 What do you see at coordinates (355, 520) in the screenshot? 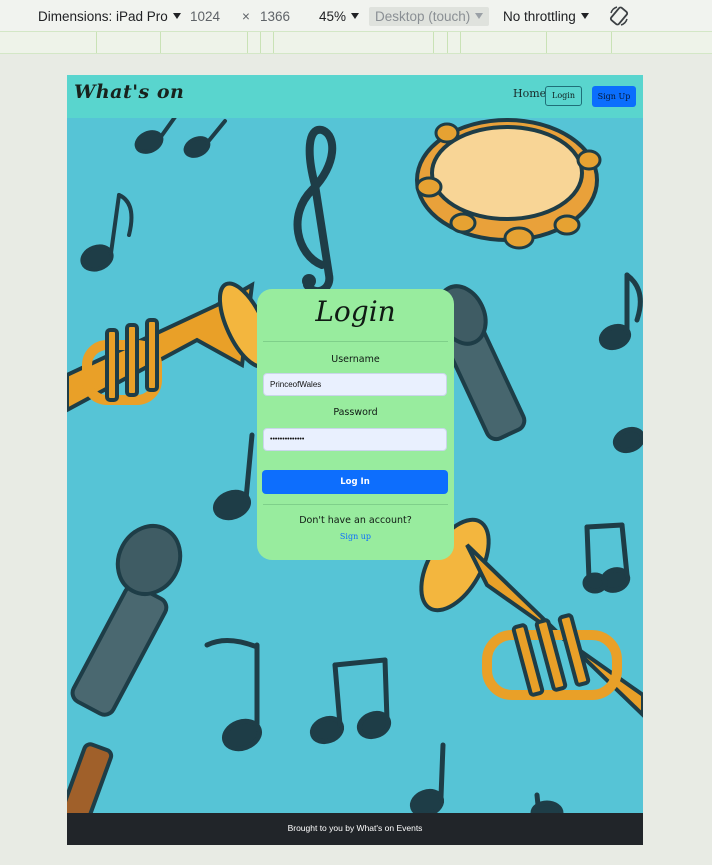
I see `no-account-text: Don't have an account?` at bounding box center [355, 520].